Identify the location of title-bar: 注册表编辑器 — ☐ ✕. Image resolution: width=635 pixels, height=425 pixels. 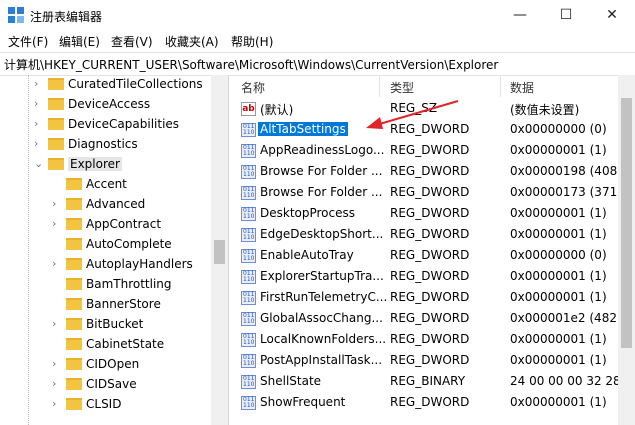
(317, 15).